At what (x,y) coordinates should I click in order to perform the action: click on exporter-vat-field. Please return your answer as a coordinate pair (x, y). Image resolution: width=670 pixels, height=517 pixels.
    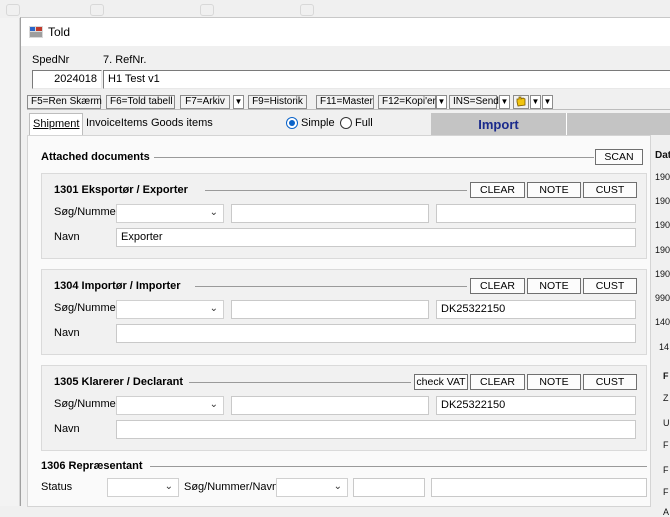
    Looking at the image, I should click on (536, 213).